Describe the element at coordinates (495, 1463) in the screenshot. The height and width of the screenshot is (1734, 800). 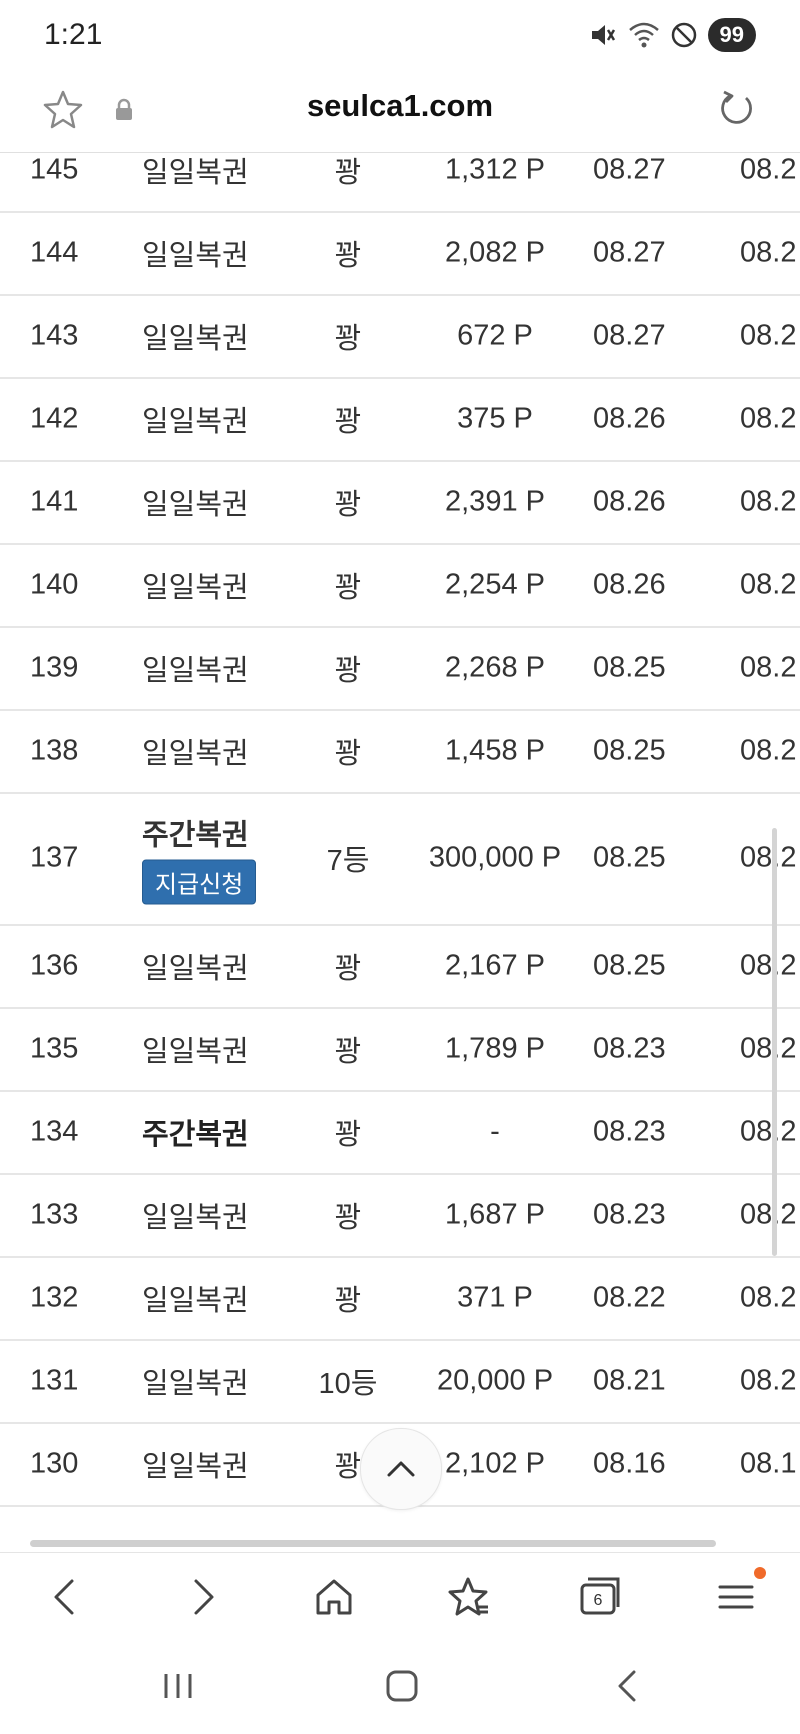
I see `prize-amount: 2,102 P` at that location.